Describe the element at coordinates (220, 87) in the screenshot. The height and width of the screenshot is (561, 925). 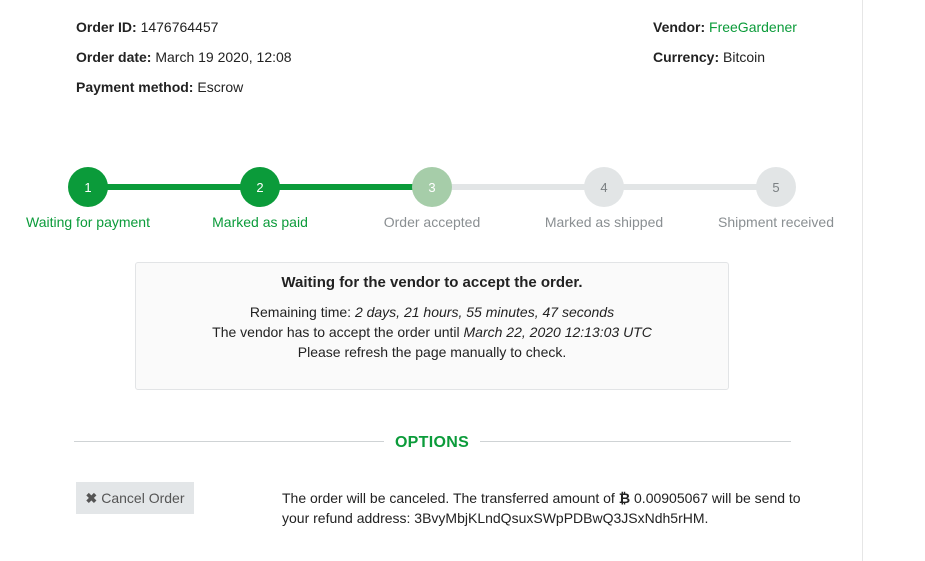
I see `payment-method-value: Escrow` at that location.